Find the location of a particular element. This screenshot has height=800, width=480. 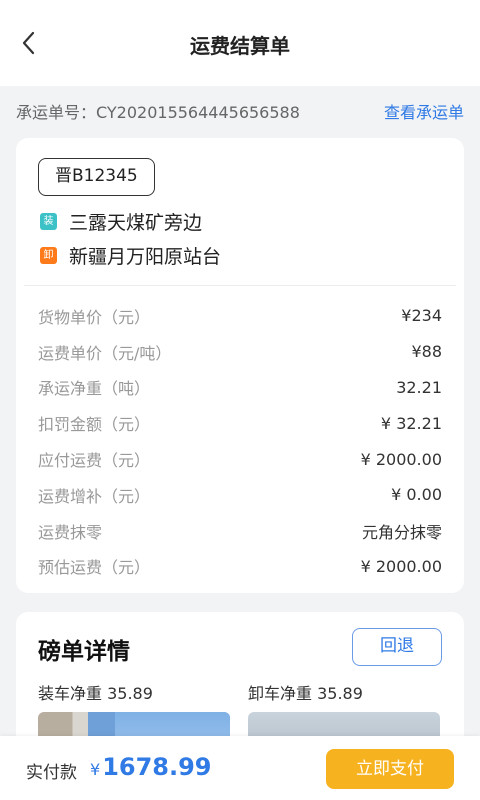

fee-value: 元角分抹零 is located at coordinates (401, 532).